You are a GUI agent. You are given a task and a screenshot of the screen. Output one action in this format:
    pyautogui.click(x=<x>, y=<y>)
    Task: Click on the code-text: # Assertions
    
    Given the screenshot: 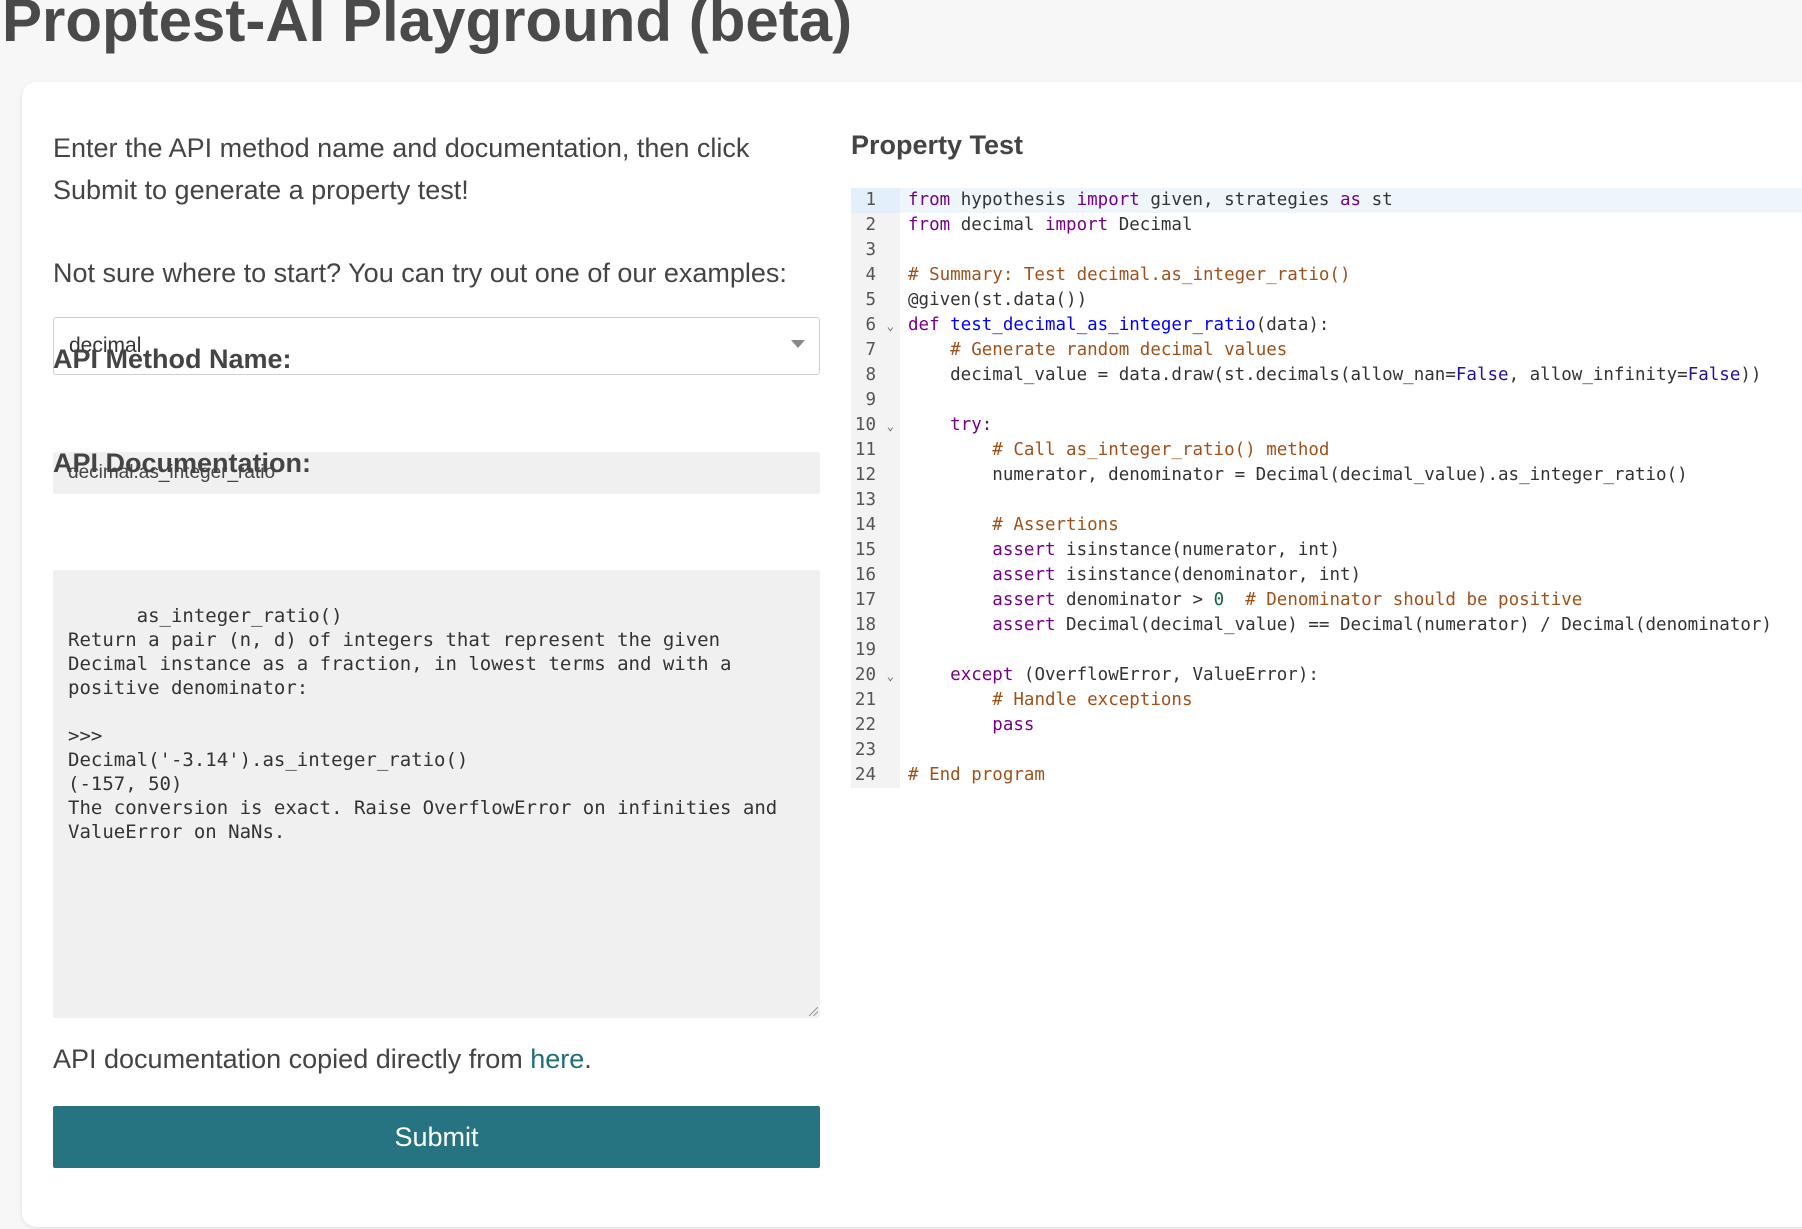 What is the action you would take?
    pyautogui.click(x=1055, y=525)
    